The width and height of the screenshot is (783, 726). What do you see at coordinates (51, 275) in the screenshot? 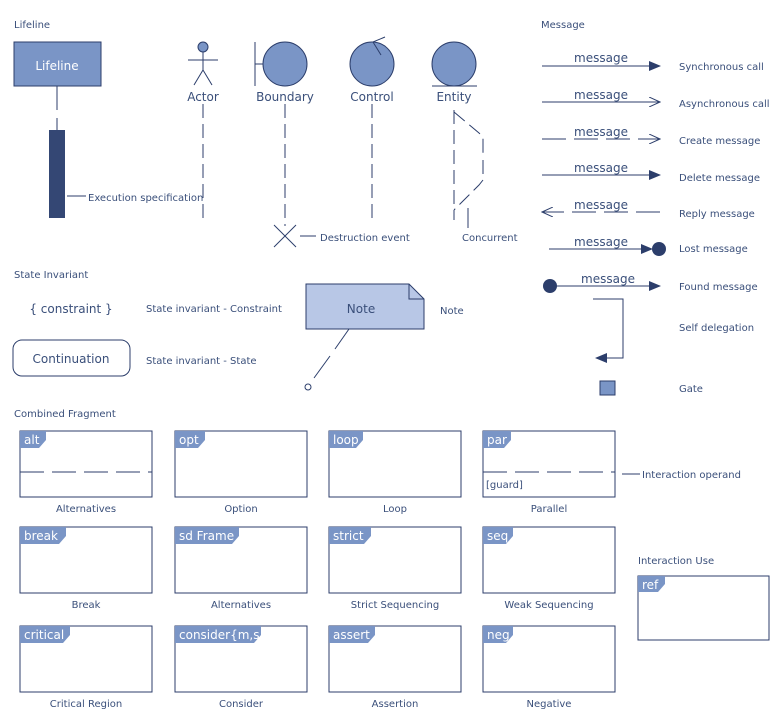
I see `section-state-invariant: State Invariant` at bounding box center [51, 275].